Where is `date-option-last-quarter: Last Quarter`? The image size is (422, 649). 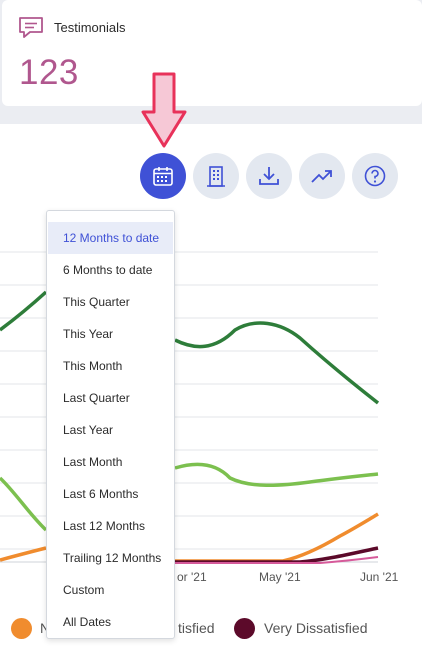
date-option-last-quarter: Last Quarter is located at coordinates (110, 398).